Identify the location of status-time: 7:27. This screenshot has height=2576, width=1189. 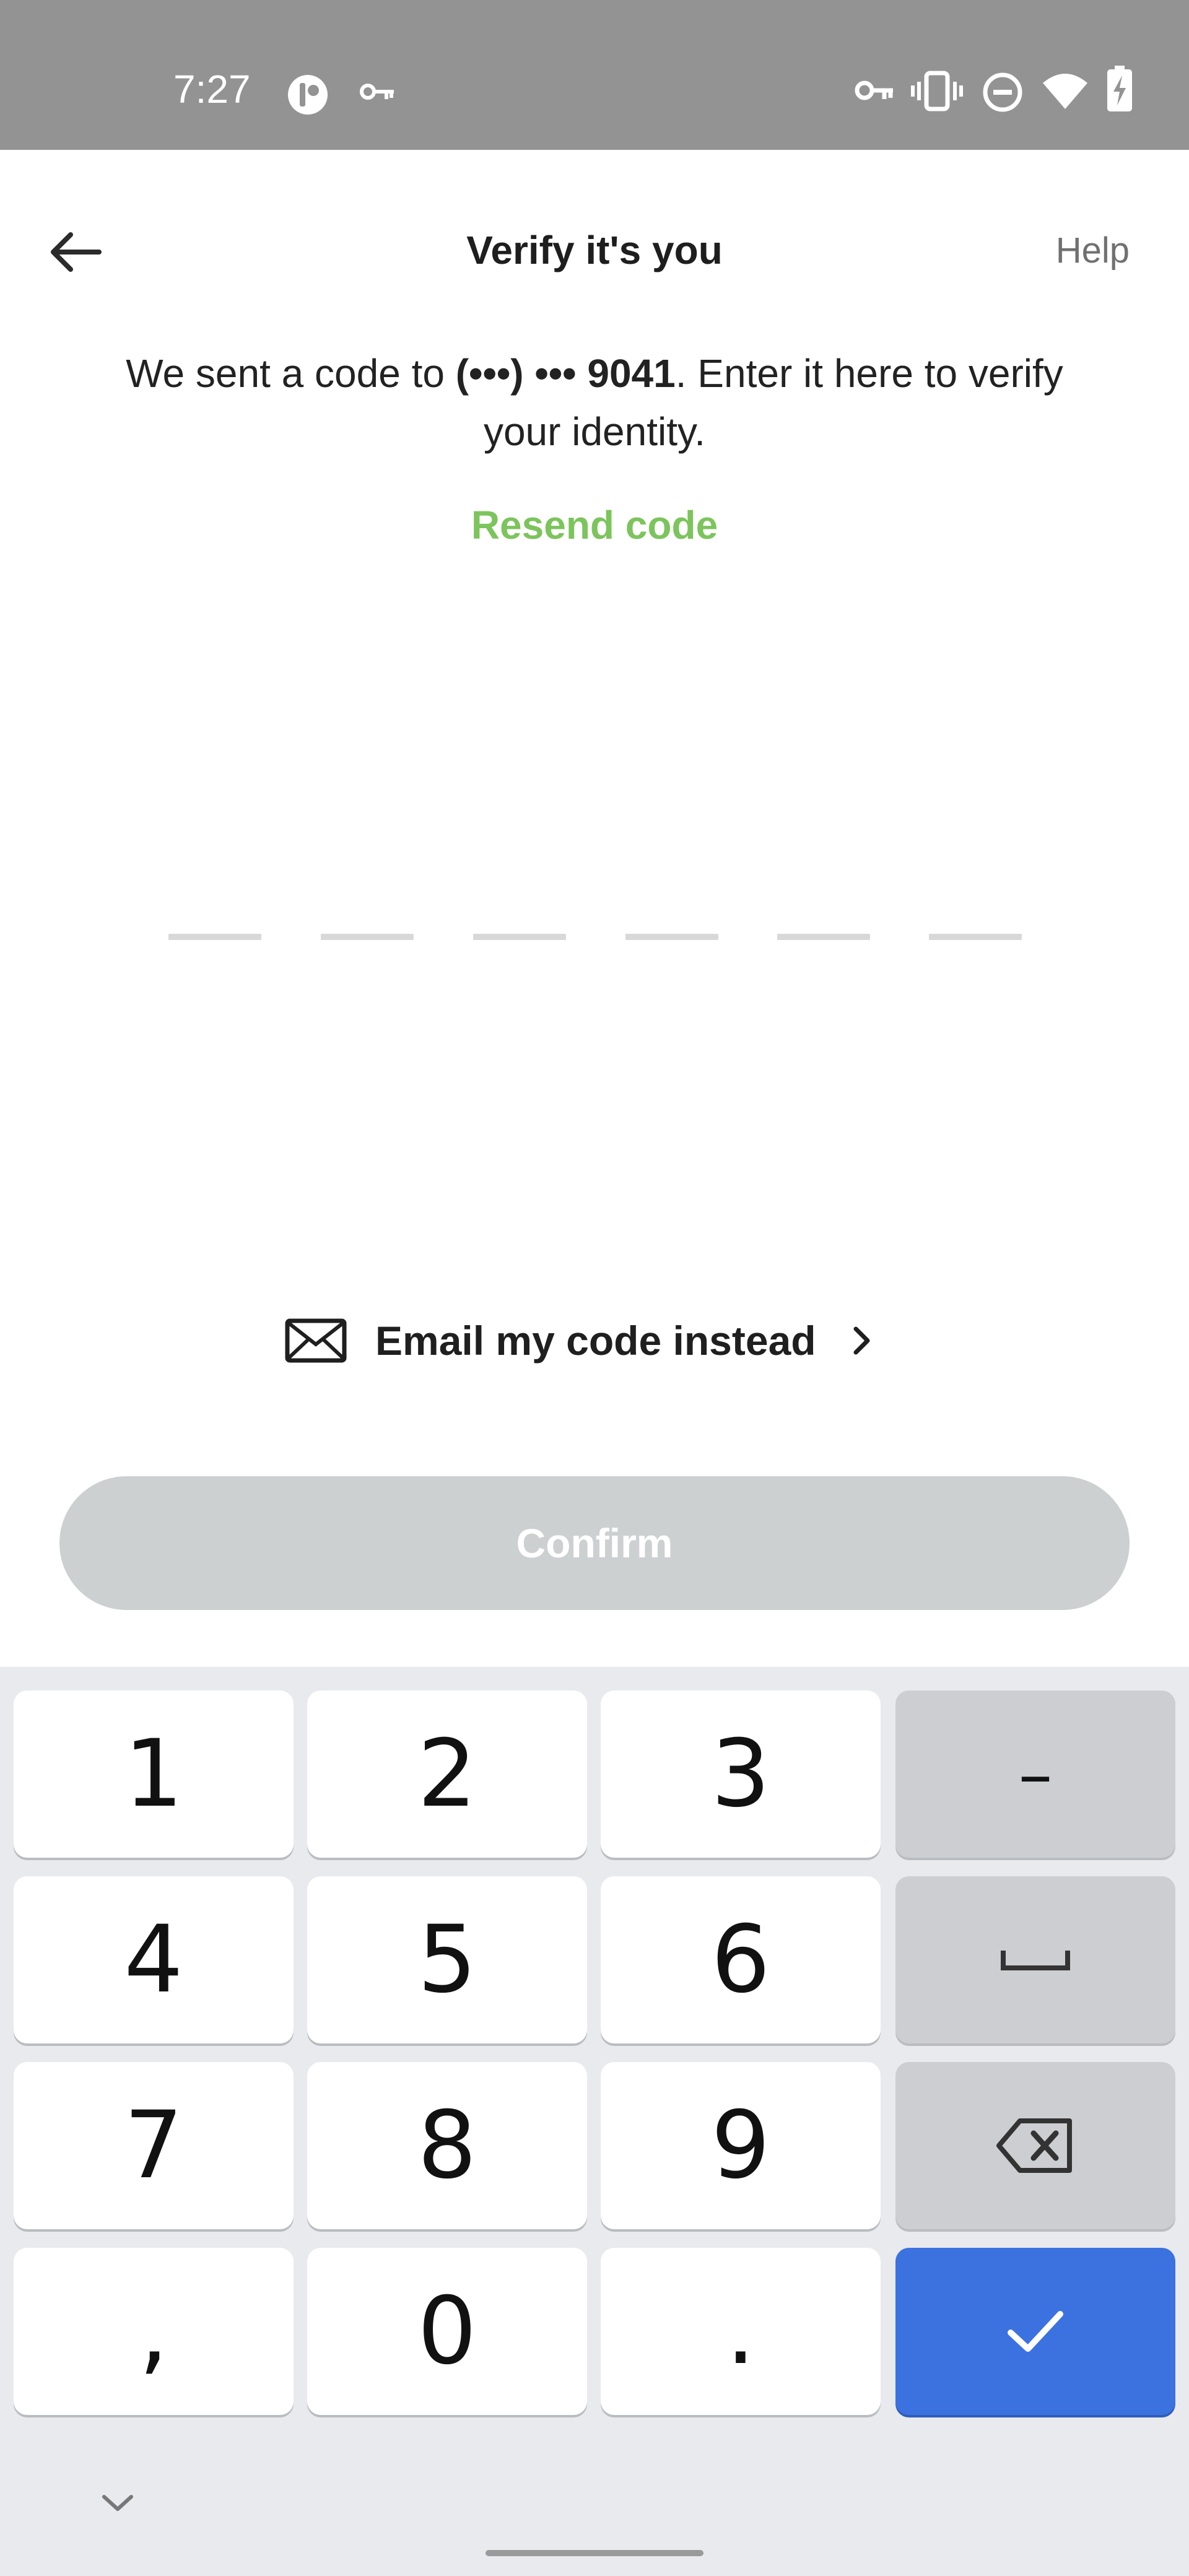
(212, 89).